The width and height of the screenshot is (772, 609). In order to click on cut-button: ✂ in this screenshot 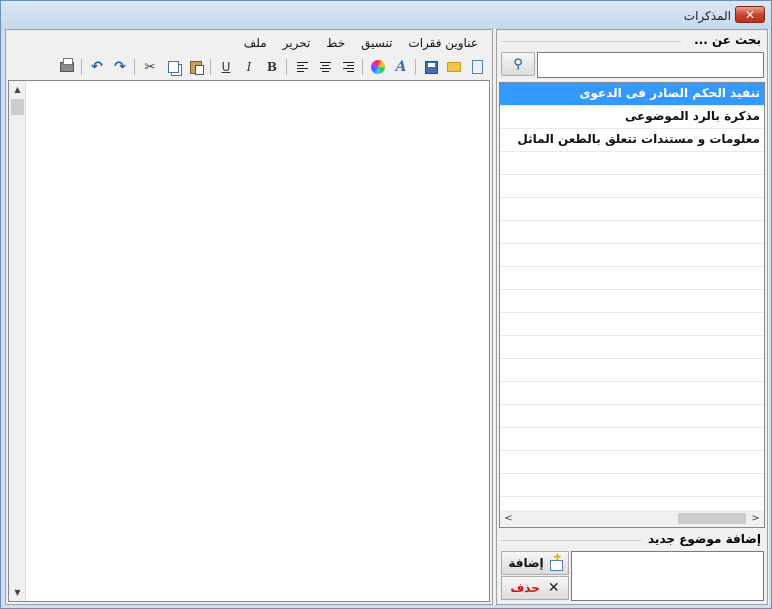, I will do `click(150, 67)`.